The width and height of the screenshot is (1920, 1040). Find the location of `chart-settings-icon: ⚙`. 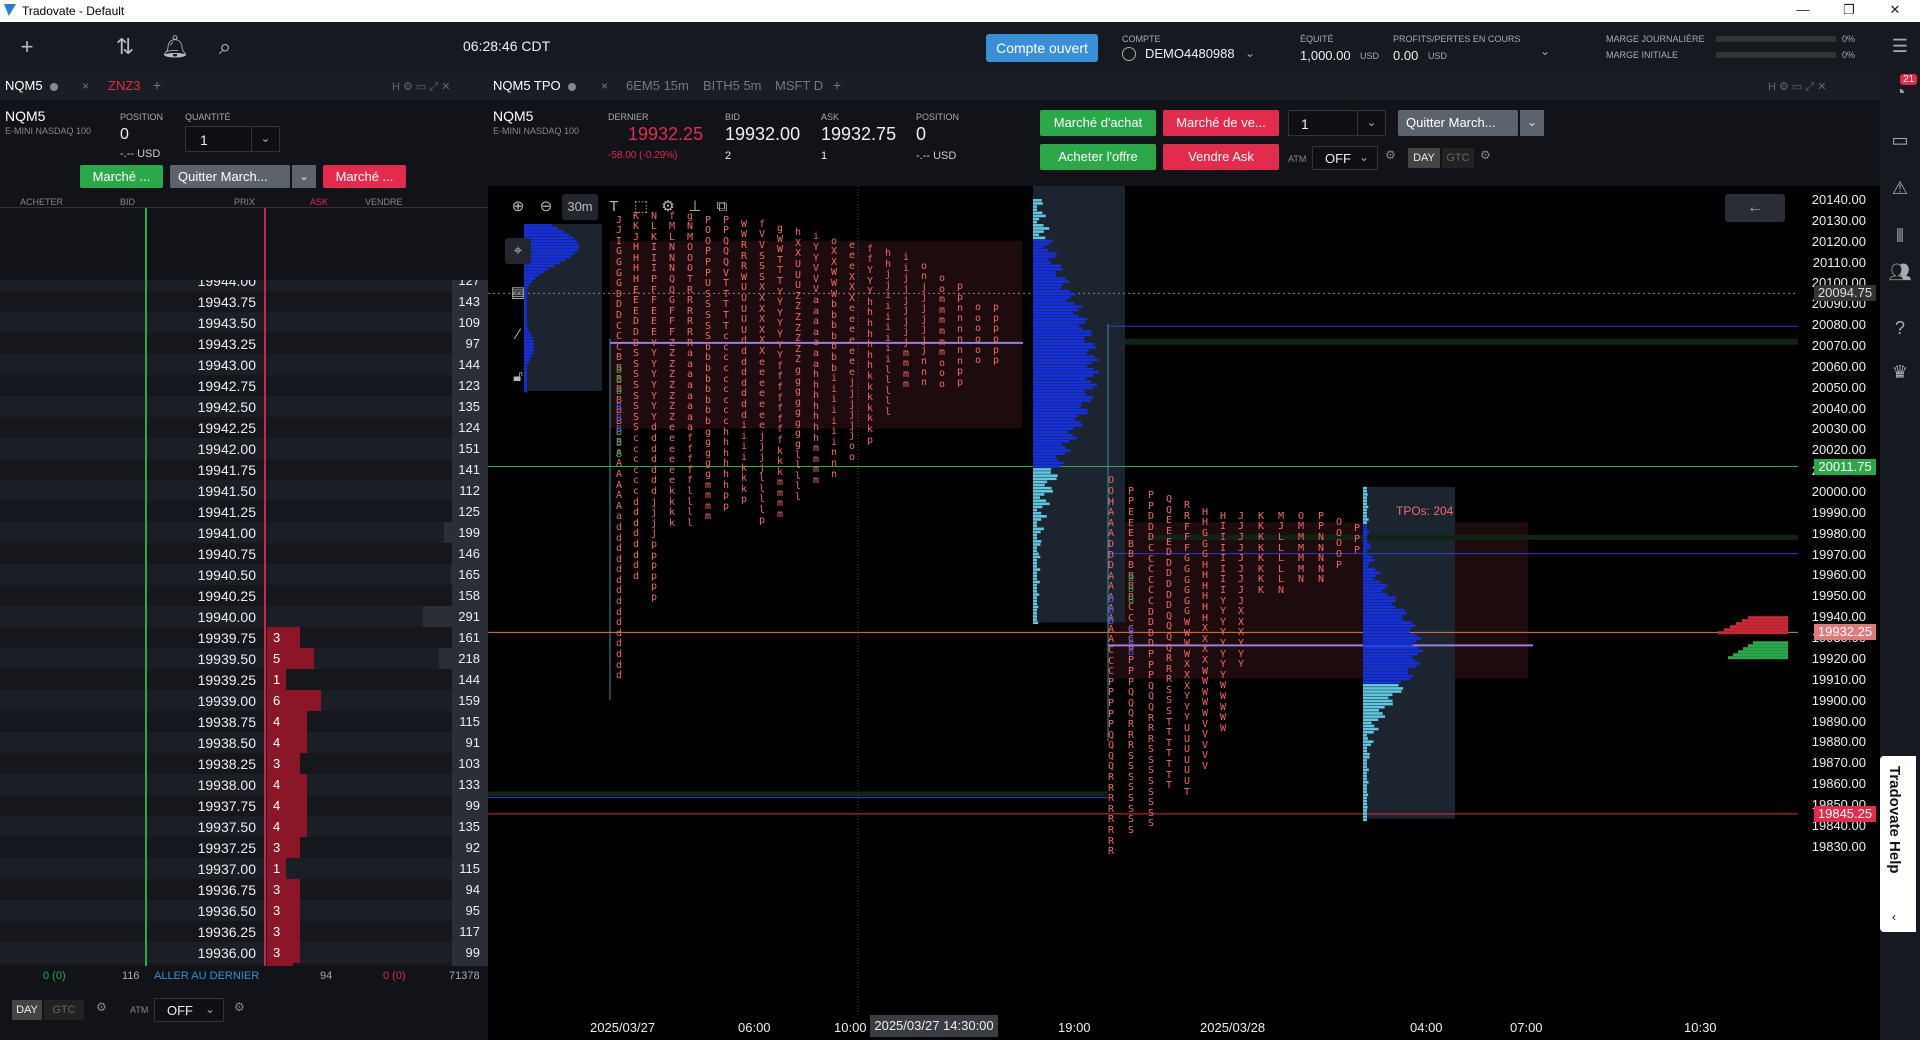

chart-settings-icon: ⚙ is located at coordinates (668, 207).